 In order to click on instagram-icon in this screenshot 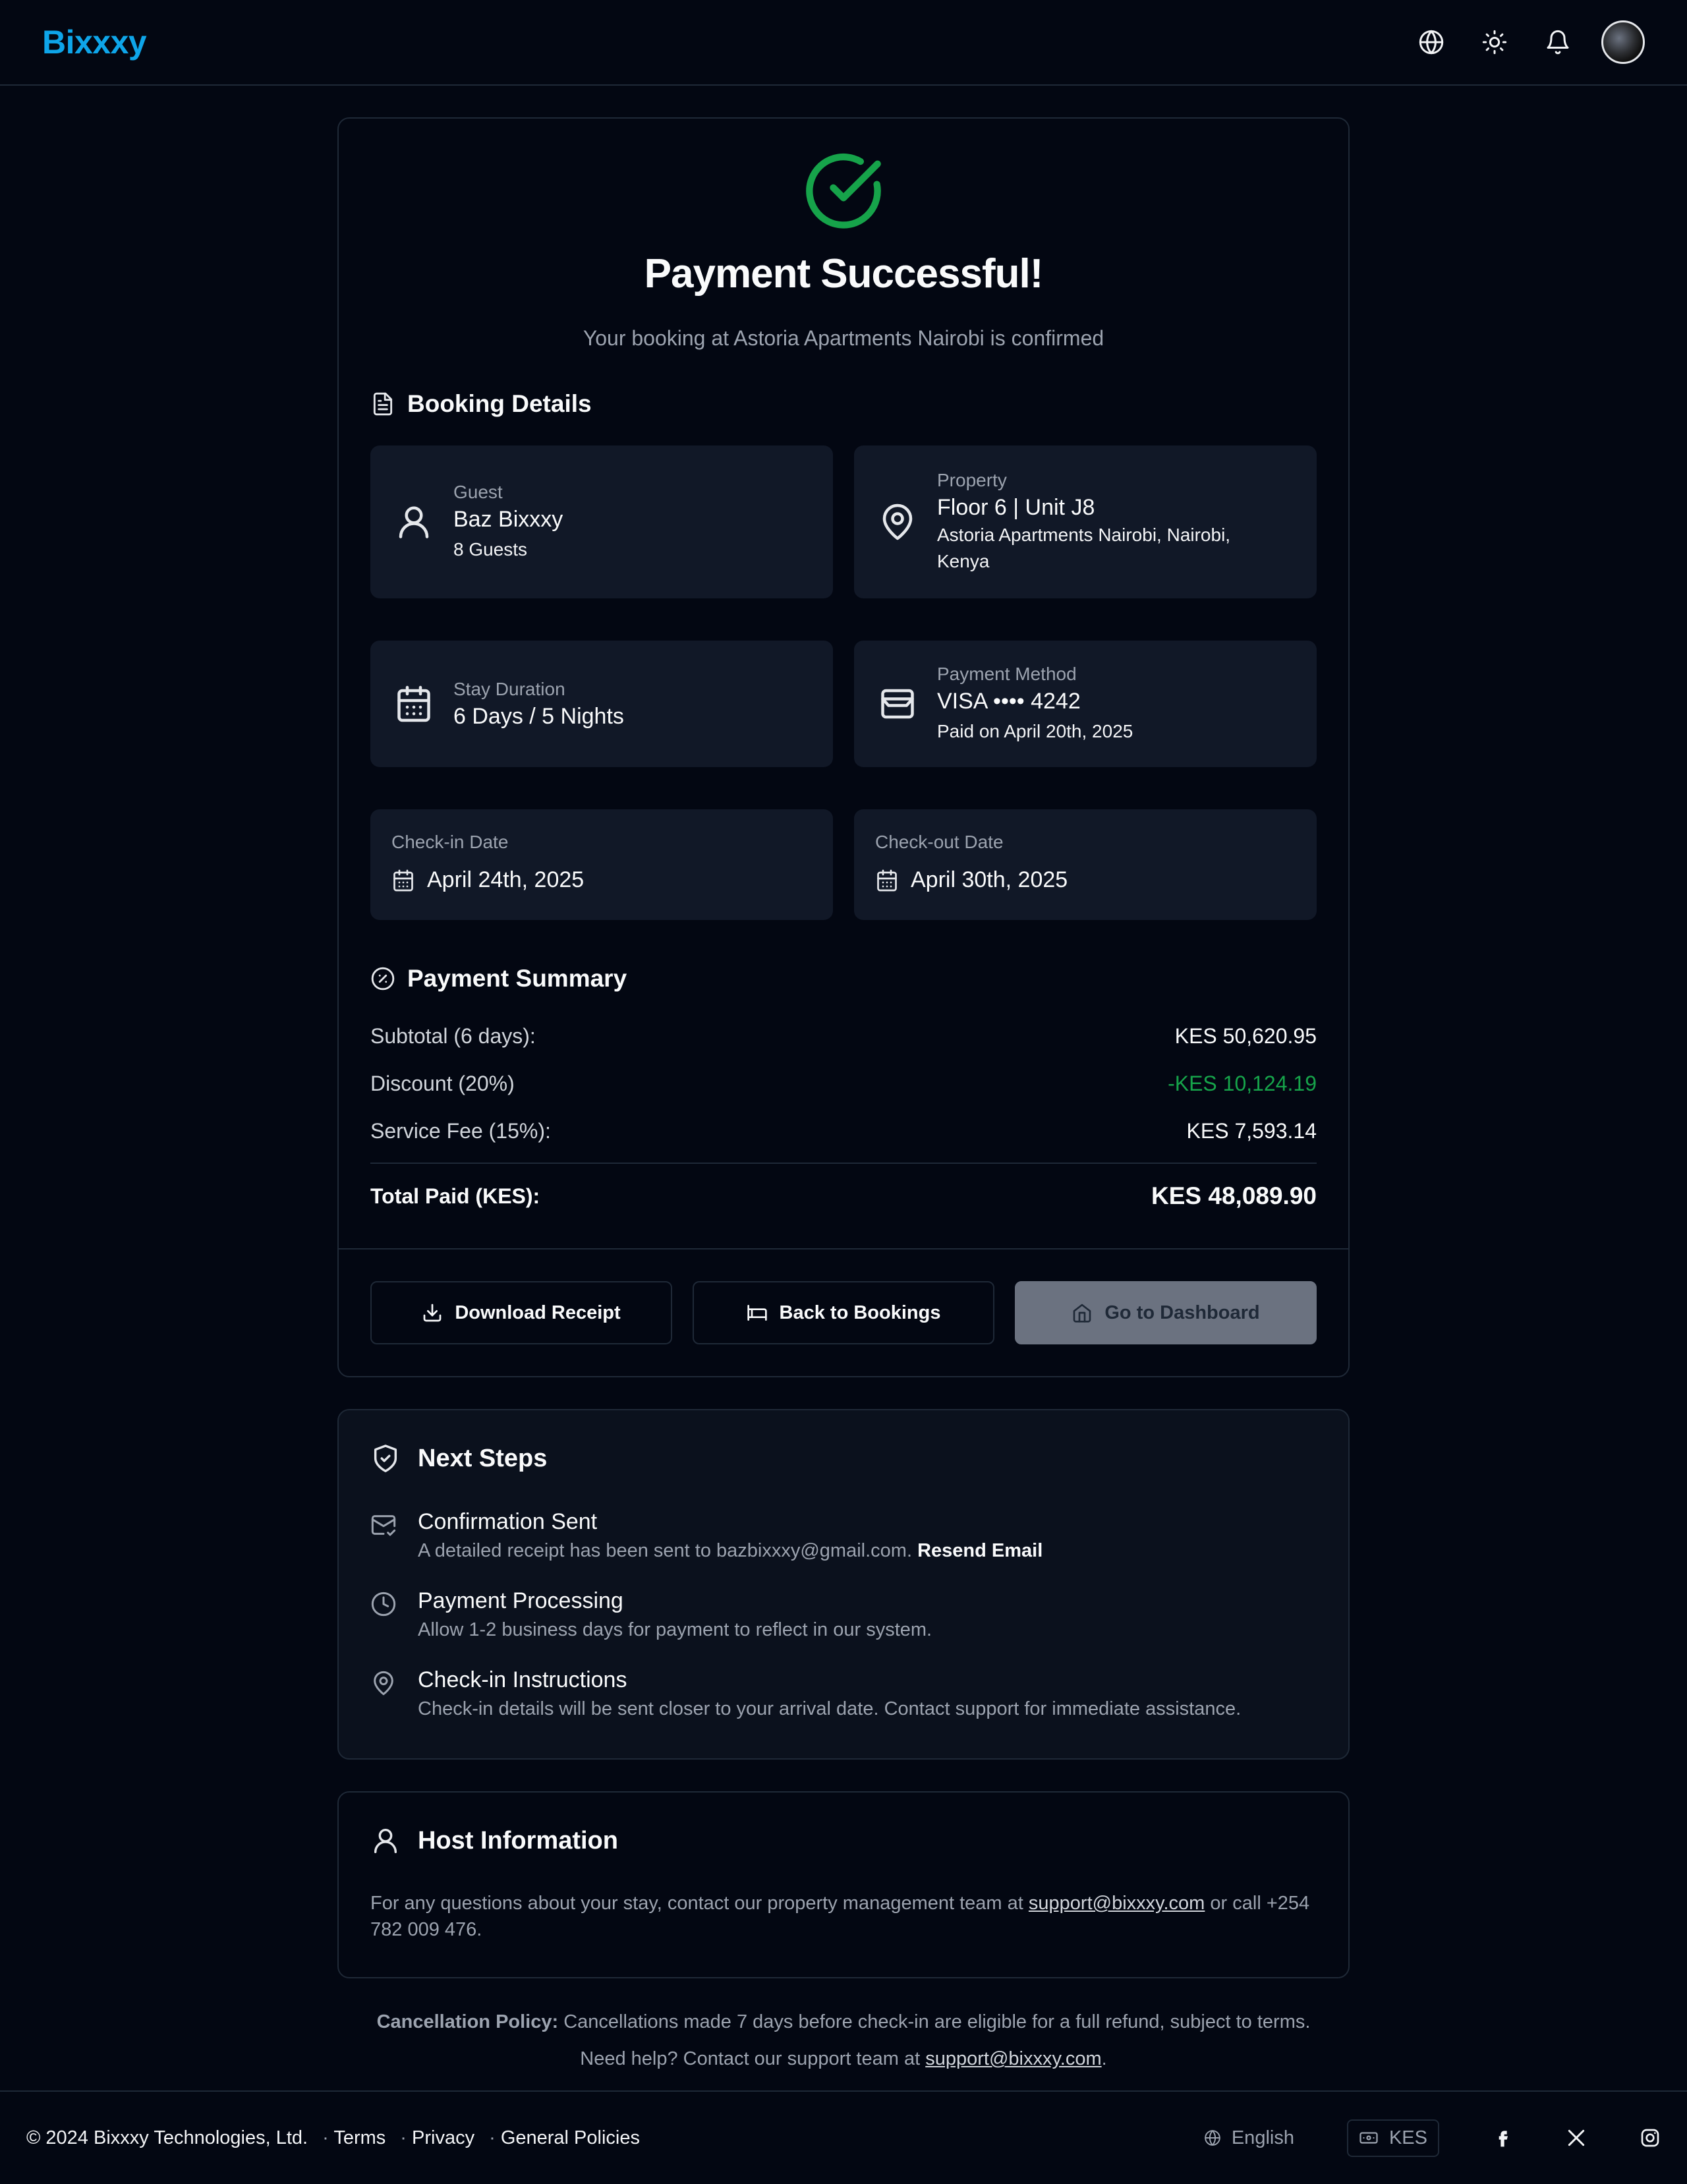, I will do `click(1650, 2137)`.